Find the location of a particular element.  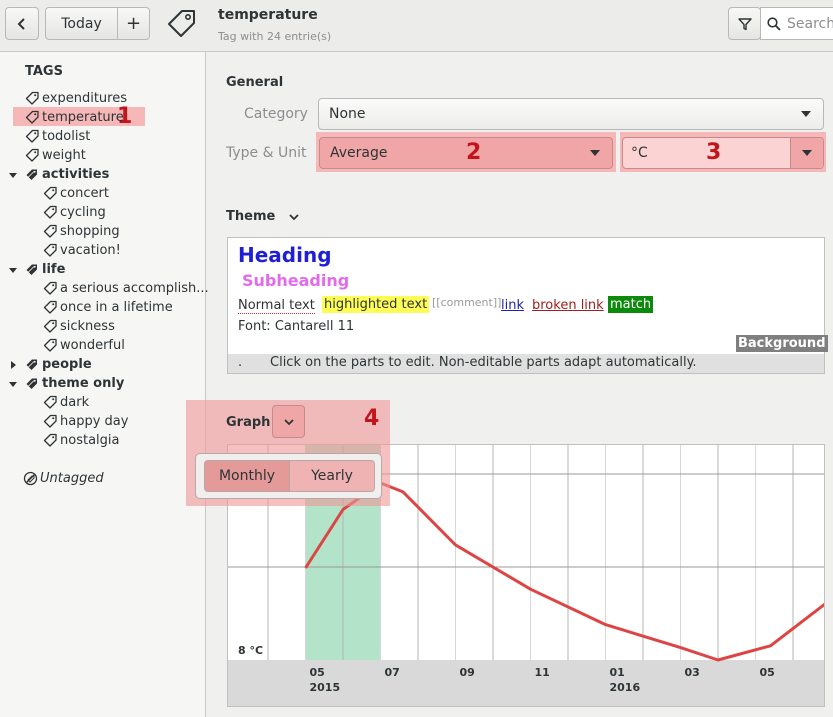

yearly-button: Yearly is located at coordinates (332, 476).